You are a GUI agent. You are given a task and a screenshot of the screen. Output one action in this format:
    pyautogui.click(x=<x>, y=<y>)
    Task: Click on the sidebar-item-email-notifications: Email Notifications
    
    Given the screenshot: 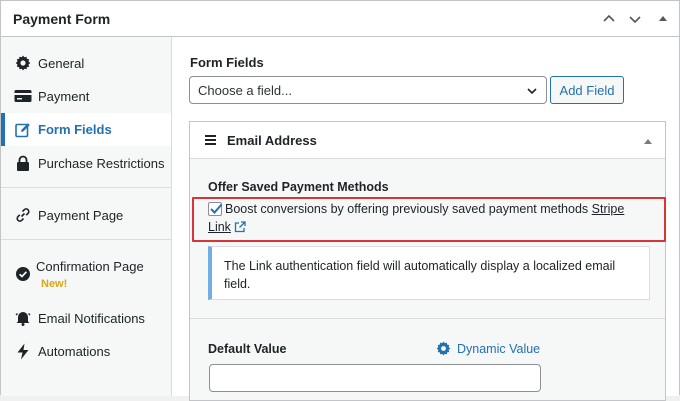 What is the action you would take?
    pyautogui.click(x=86, y=318)
    